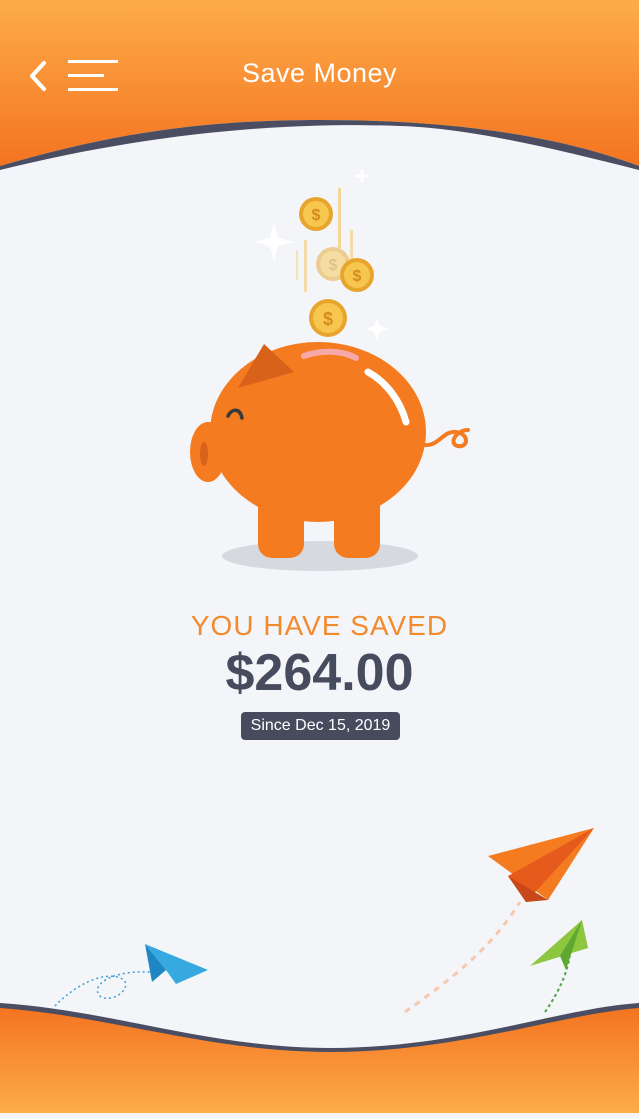 This screenshot has height=1118, width=639. I want to click on page-title: Save Money, so click(319, 73).